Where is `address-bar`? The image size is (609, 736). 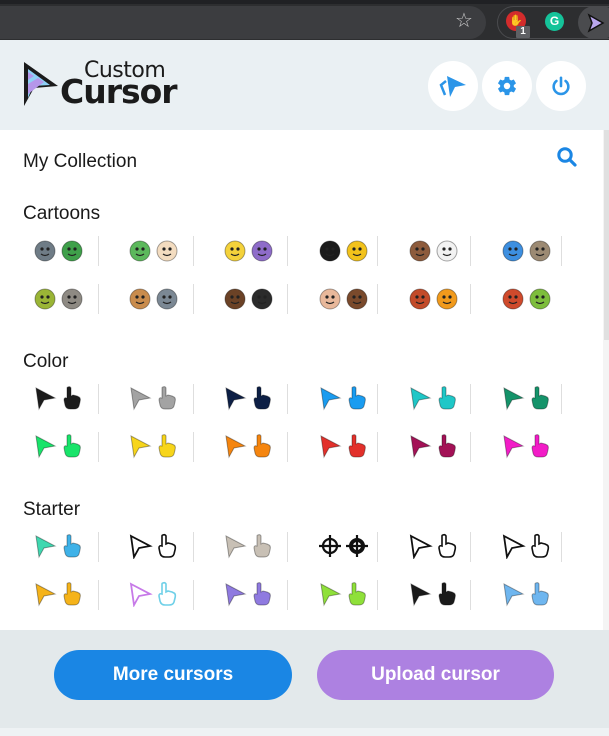
address-bar is located at coordinates (243, 22).